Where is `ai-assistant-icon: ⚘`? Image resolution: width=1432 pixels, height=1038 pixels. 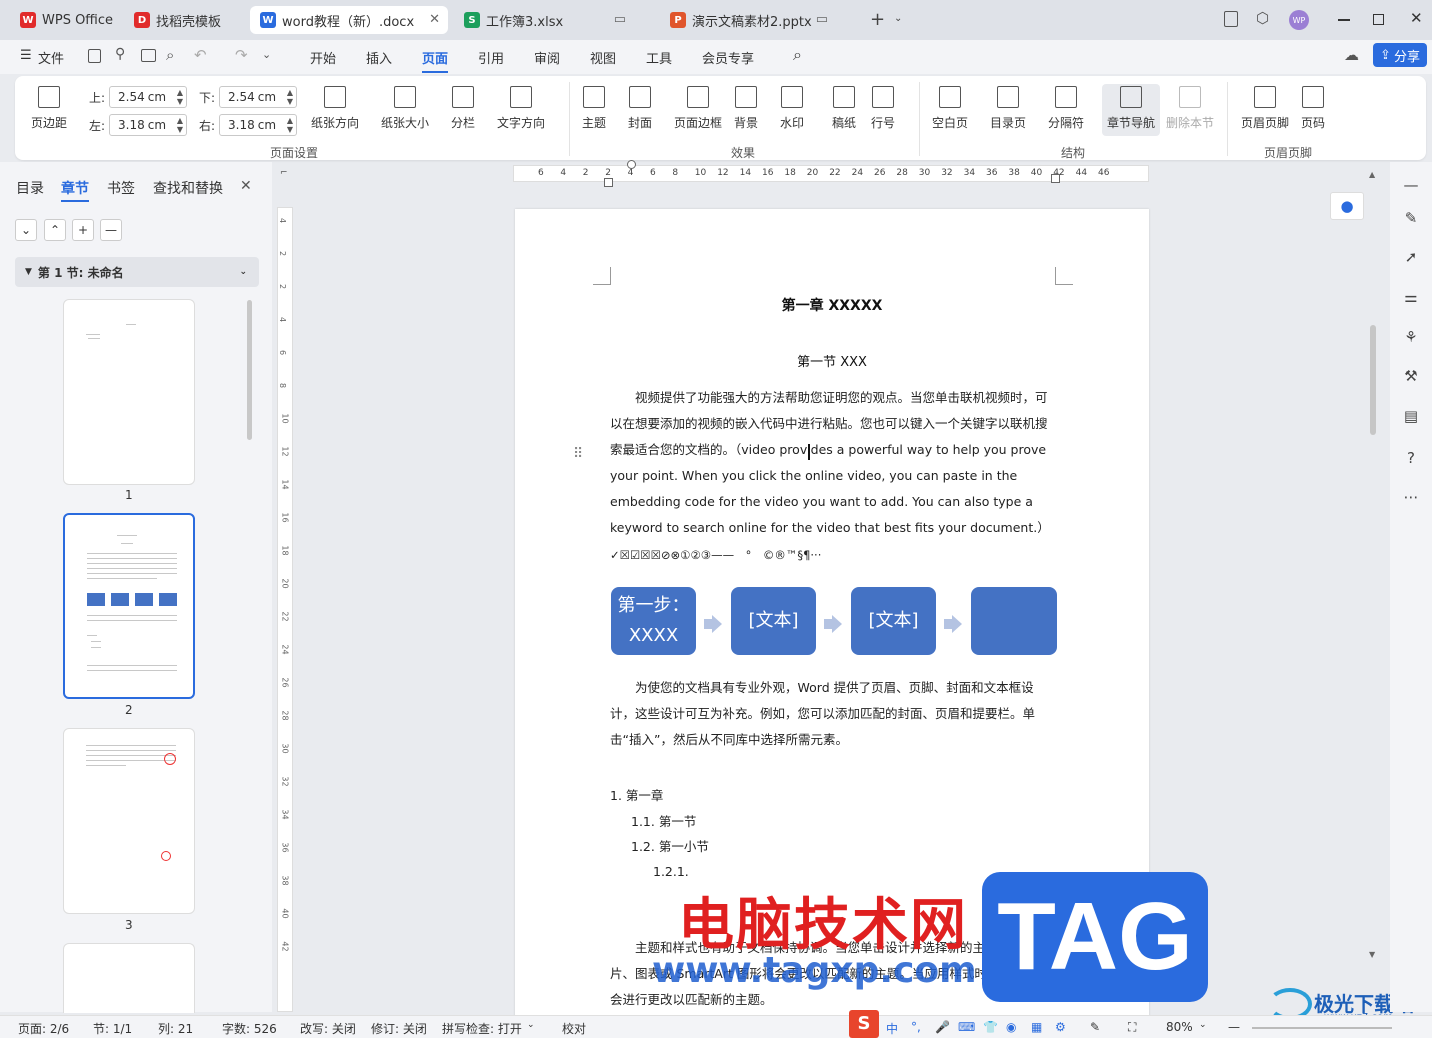
ai-assistant-icon: ⚘ is located at coordinates (1411, 337).